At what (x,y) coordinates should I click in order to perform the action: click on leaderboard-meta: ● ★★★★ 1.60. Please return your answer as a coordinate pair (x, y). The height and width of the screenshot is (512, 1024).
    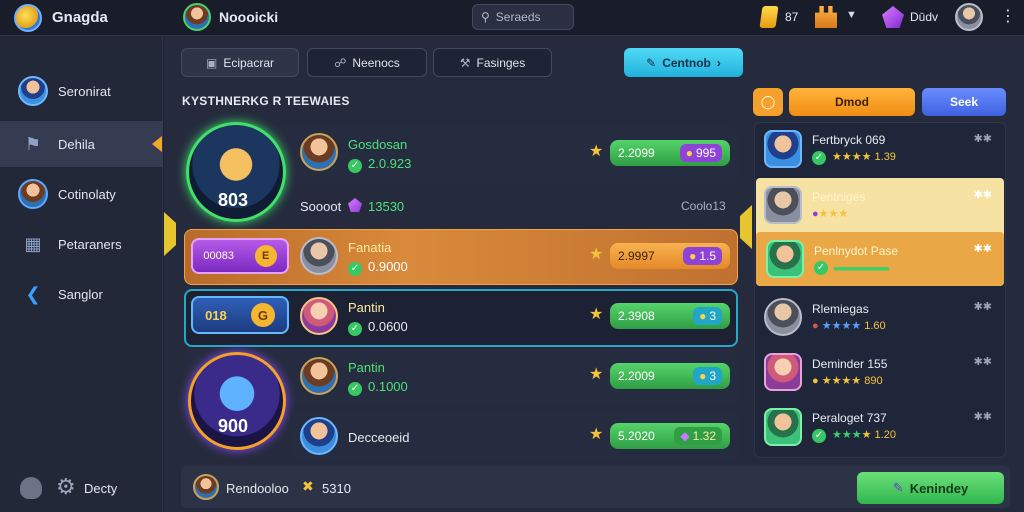
    Looking at the image, I should click on (849, 326).